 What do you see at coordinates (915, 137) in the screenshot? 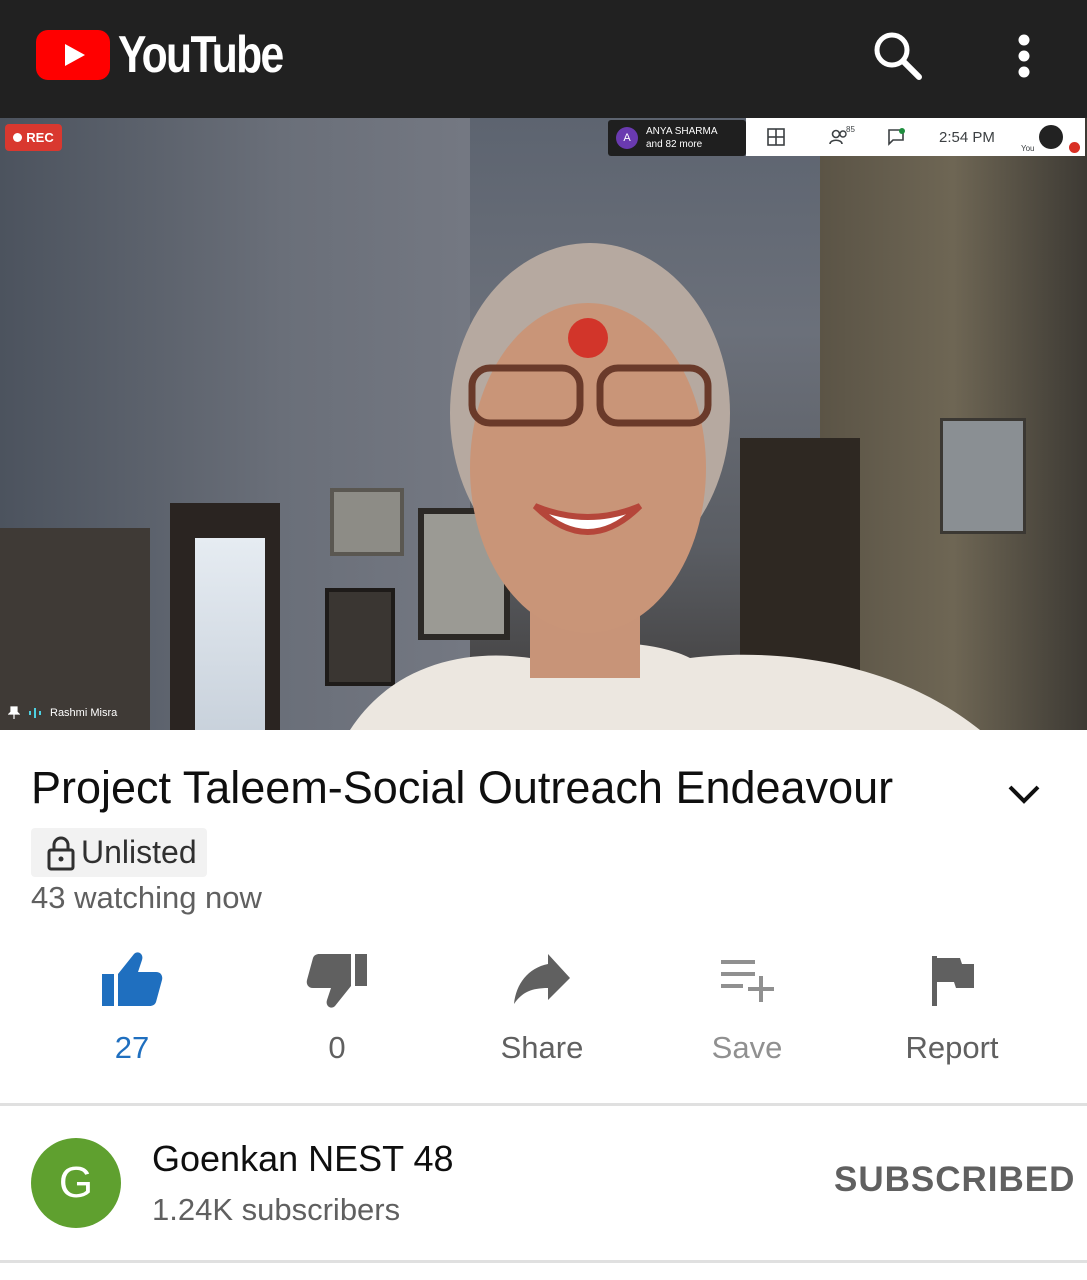
I see `meeting-toolbar: 85 2:54 PM You` at bounding box center [915, 137].